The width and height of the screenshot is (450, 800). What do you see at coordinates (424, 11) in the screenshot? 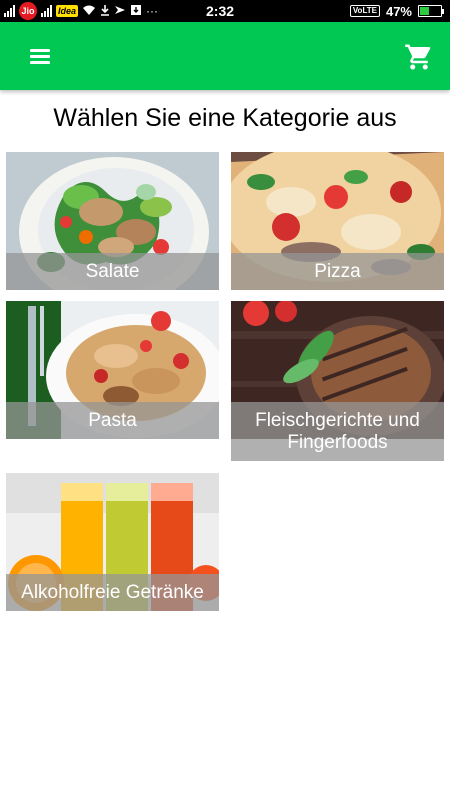
I see `battery-level` at bounding box center [424, 11].